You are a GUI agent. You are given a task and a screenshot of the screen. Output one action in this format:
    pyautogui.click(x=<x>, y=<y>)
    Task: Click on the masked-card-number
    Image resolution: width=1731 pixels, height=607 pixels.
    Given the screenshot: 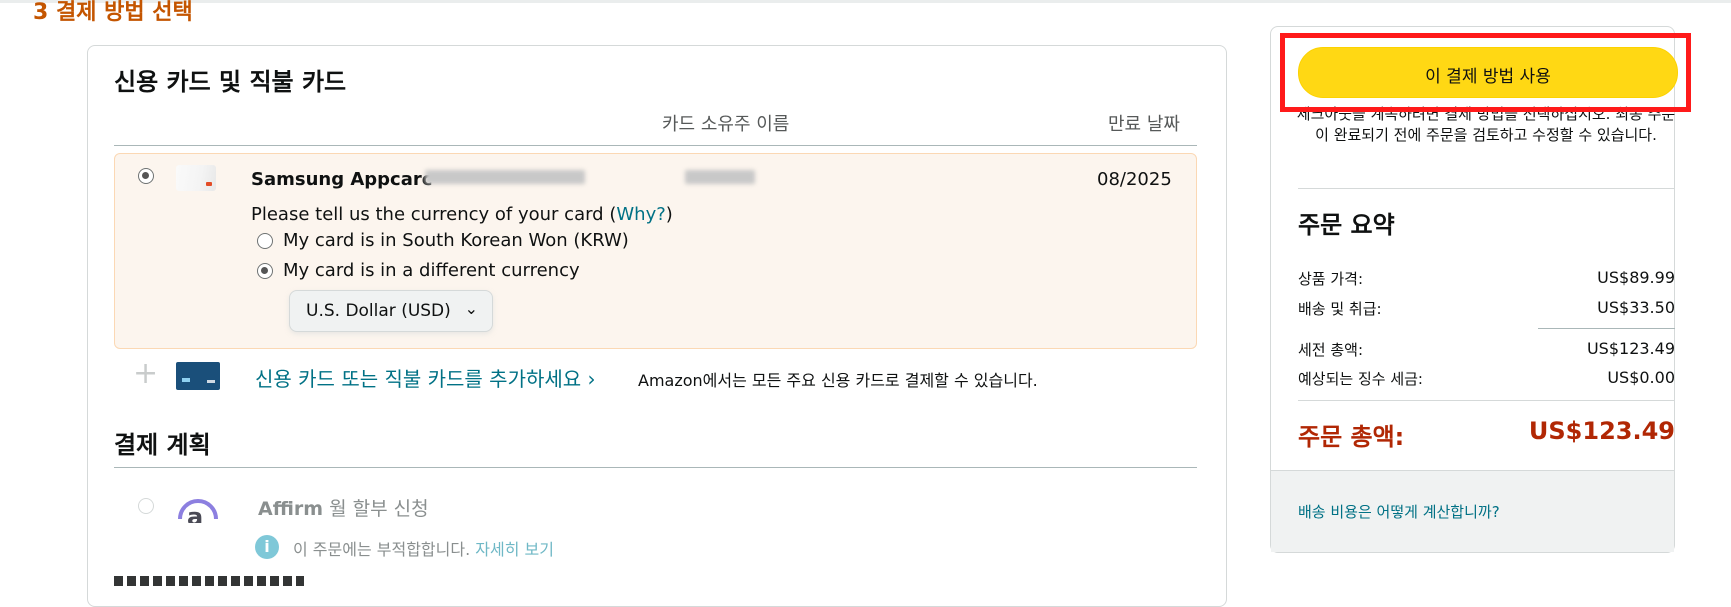 What is the action you would take?
    pyautogui.click(x=505, y=177)
    